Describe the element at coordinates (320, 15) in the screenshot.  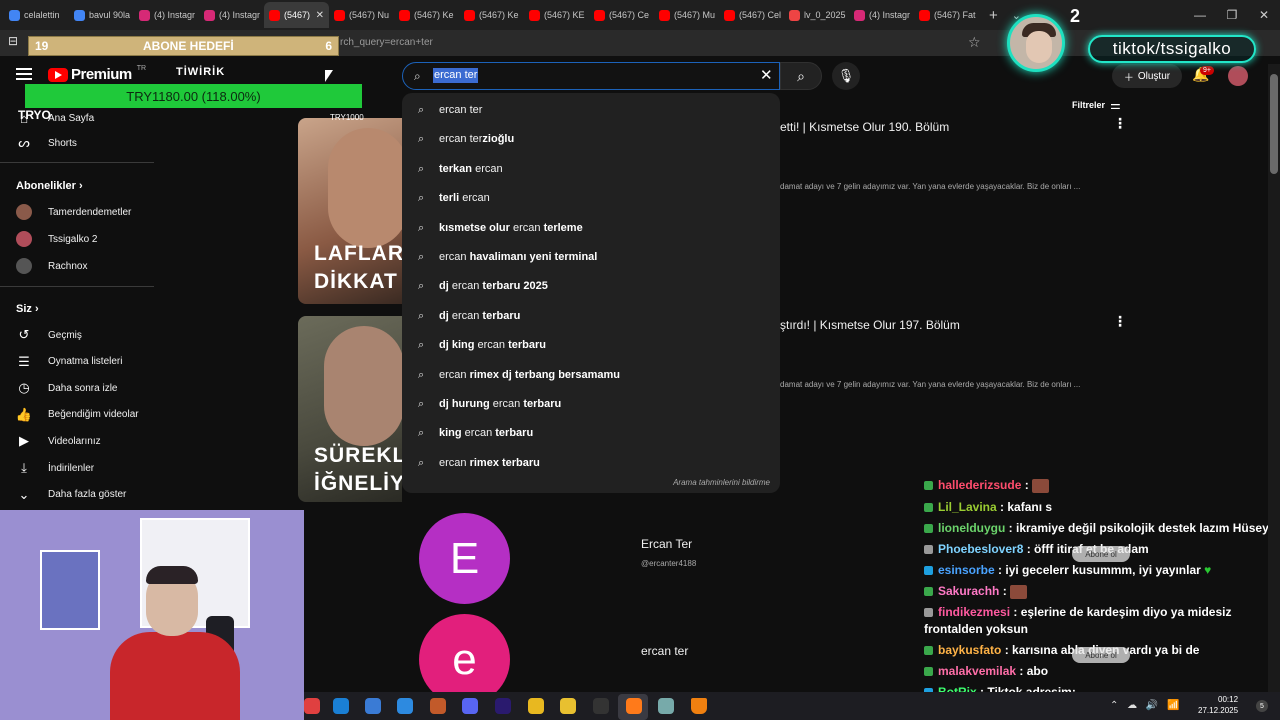
I see `close-tab-icon: ✕` at that location.